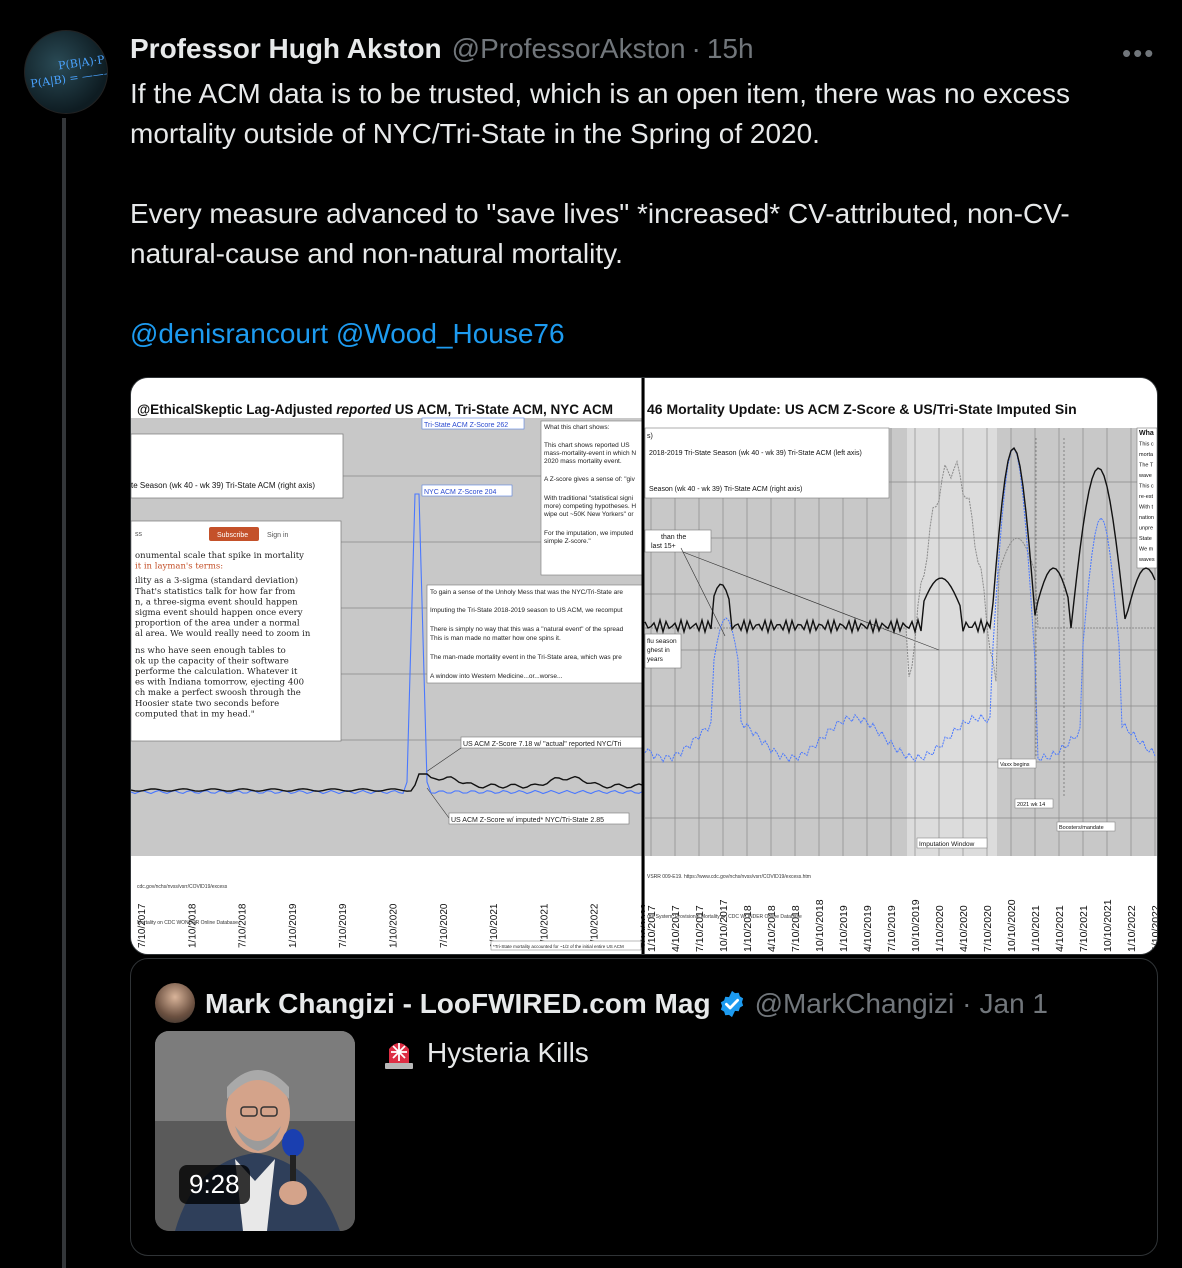  What do you see at coordinates (1012, 925) in the screenshot?
I see `right-x-tick: 10/10/2020` at bounding box center [1012, 925].